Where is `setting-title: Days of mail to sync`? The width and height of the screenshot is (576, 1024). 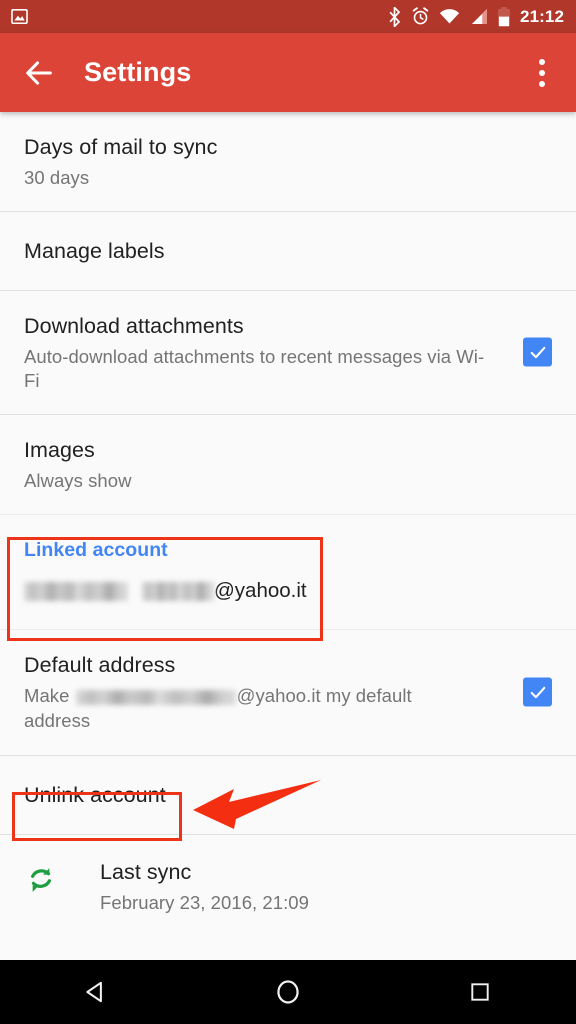 setting-title: Days of mail to sync is located at coordinates (121, 147).